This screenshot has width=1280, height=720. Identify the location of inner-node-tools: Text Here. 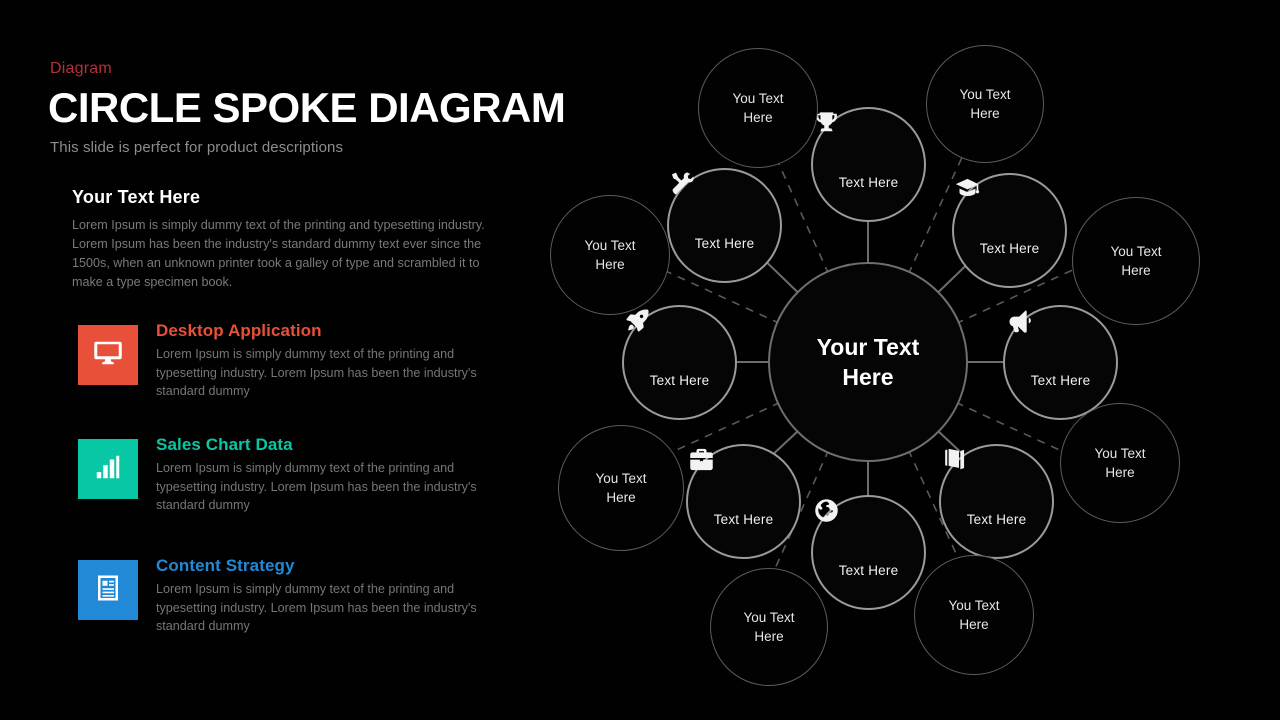
(724, 225).